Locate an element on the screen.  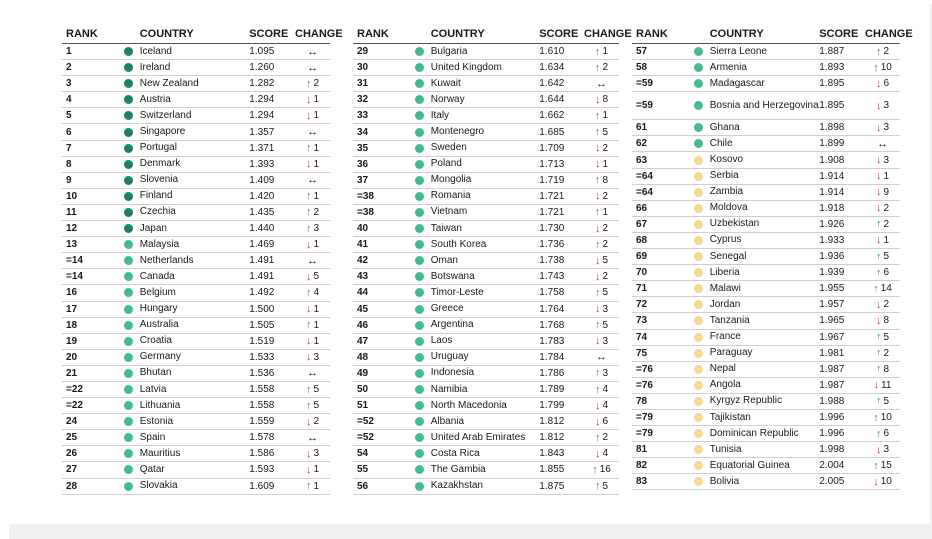
table-row: 26 Mauritius 1.586 ↓ 3 is located at coordinates (196, 454).